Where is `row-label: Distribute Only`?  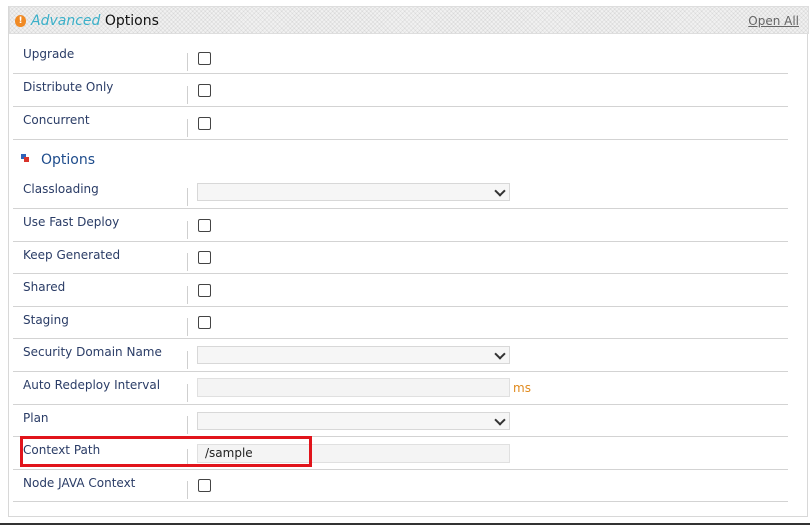 row-label: Distribute Only is located at coordinates (68, 87).